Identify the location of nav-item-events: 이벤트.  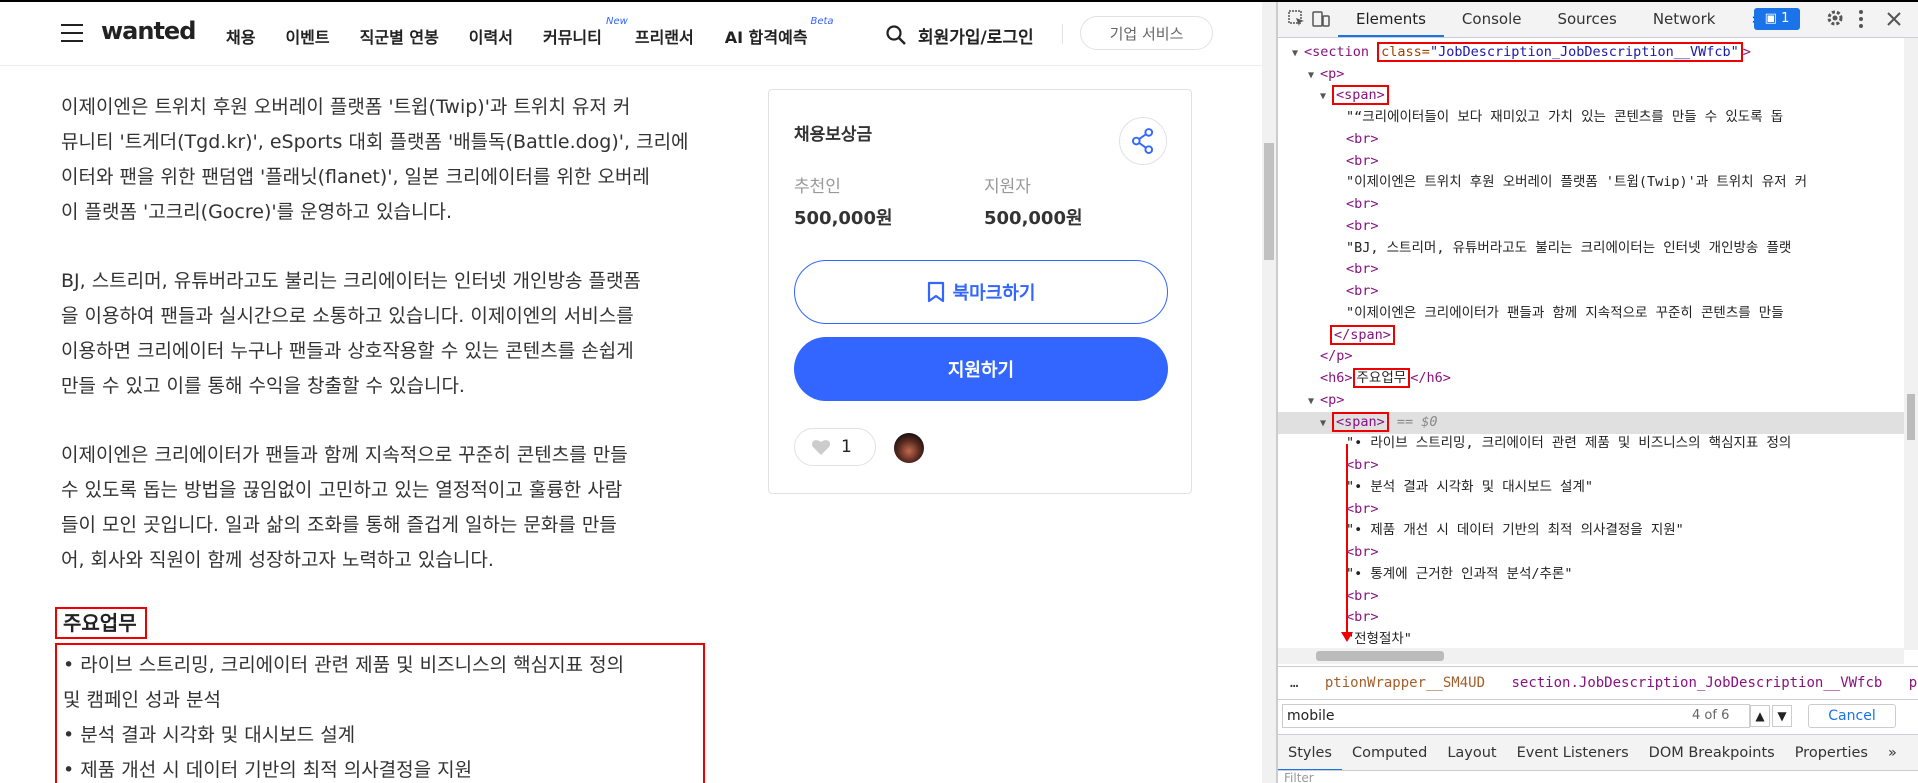
(307, 36).